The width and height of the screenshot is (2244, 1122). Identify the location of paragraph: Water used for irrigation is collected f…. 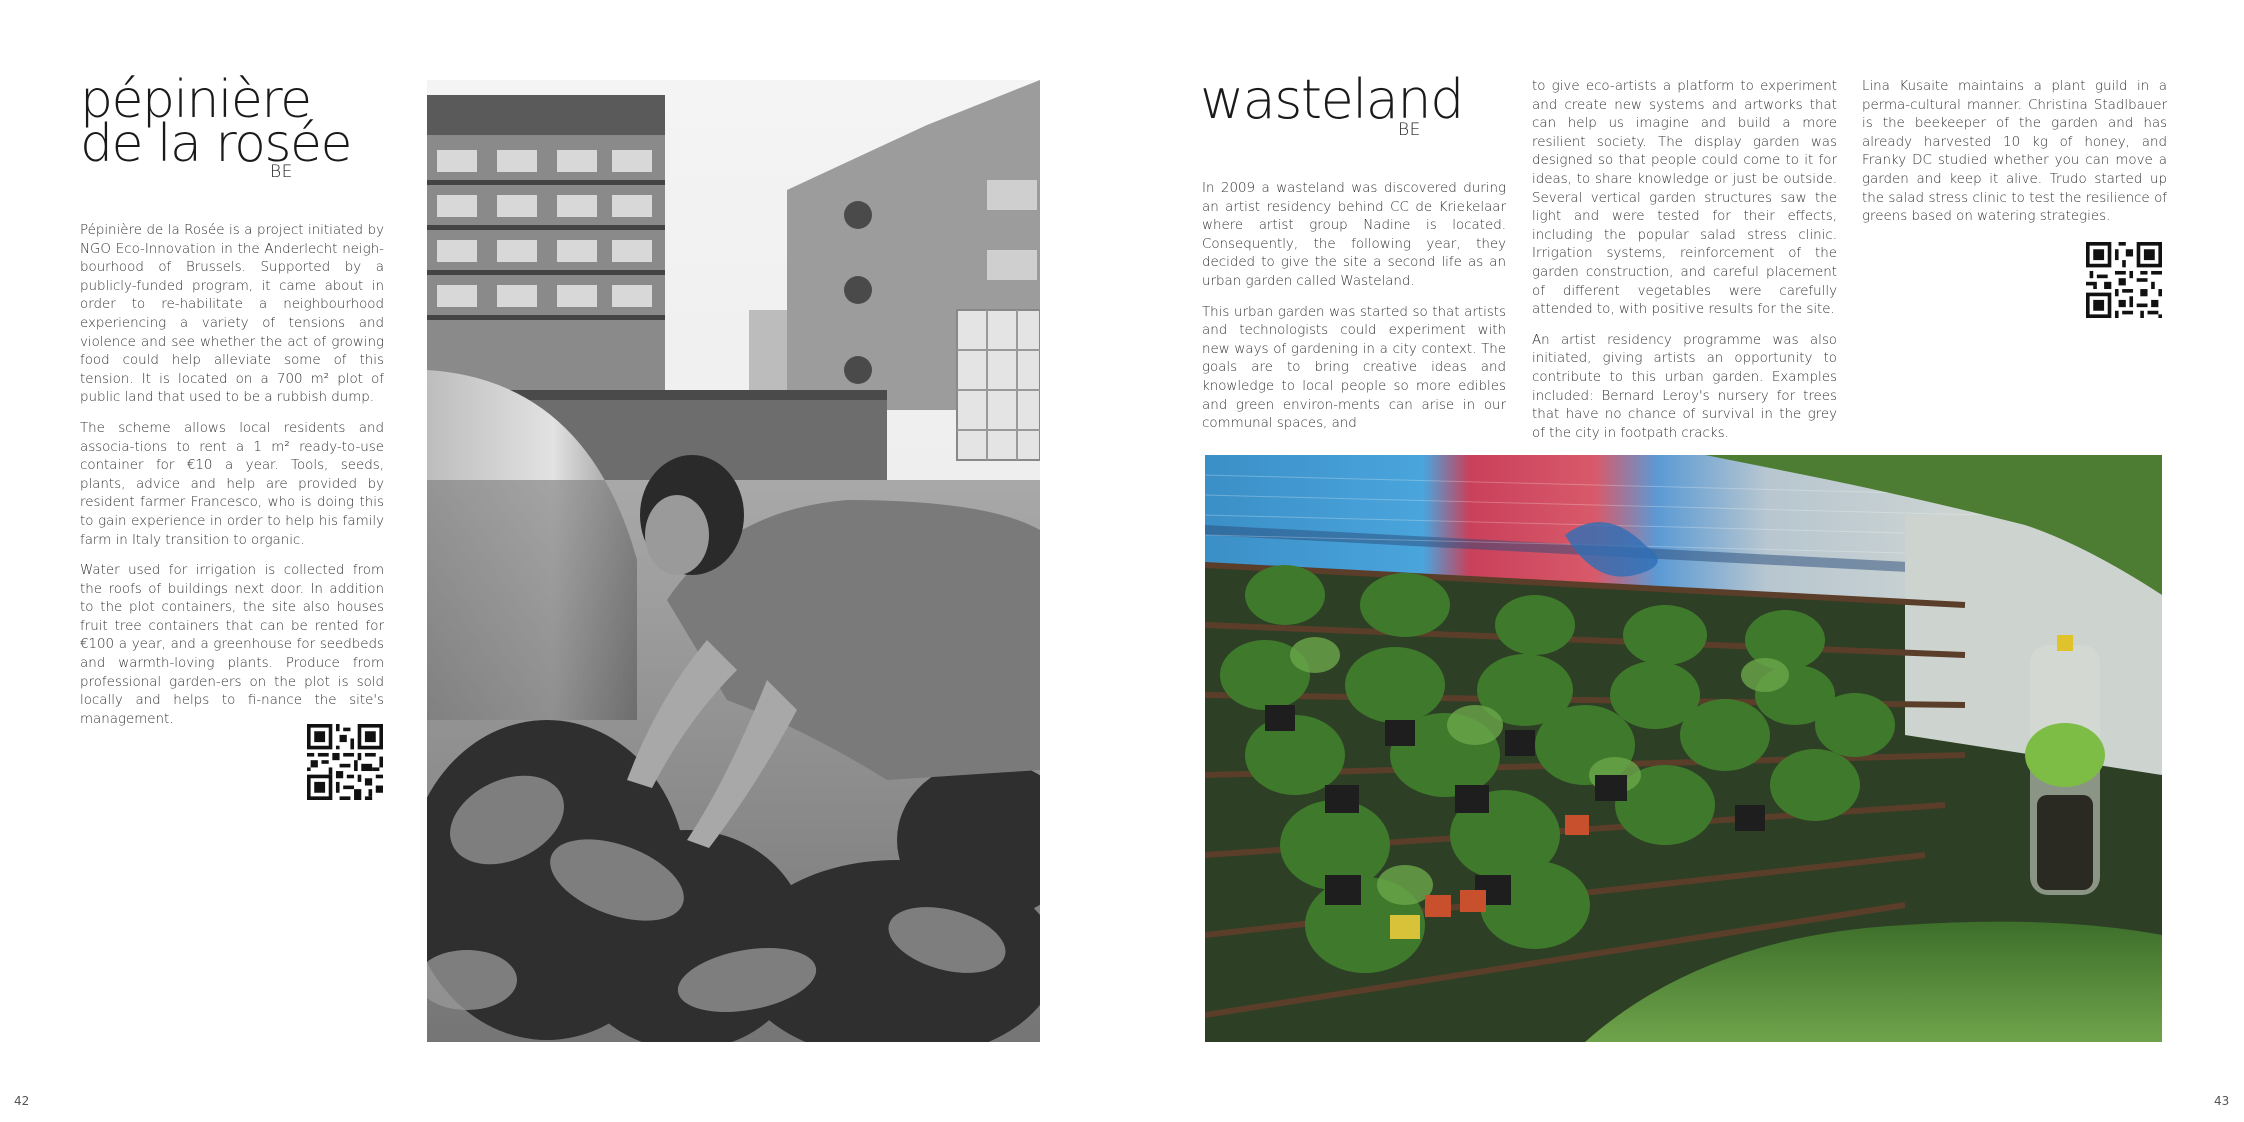
(232, 645).